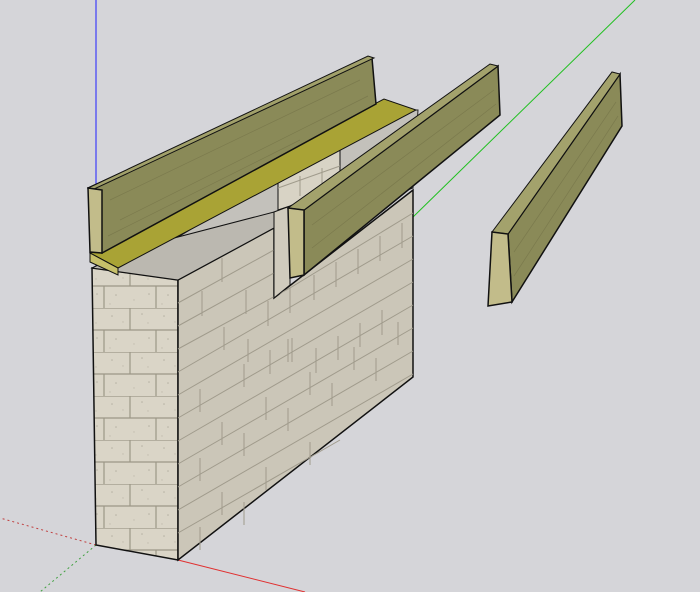 The height and width of the screenshot is (592, 700). I want to click on beam-right-end, so click(500, 269).